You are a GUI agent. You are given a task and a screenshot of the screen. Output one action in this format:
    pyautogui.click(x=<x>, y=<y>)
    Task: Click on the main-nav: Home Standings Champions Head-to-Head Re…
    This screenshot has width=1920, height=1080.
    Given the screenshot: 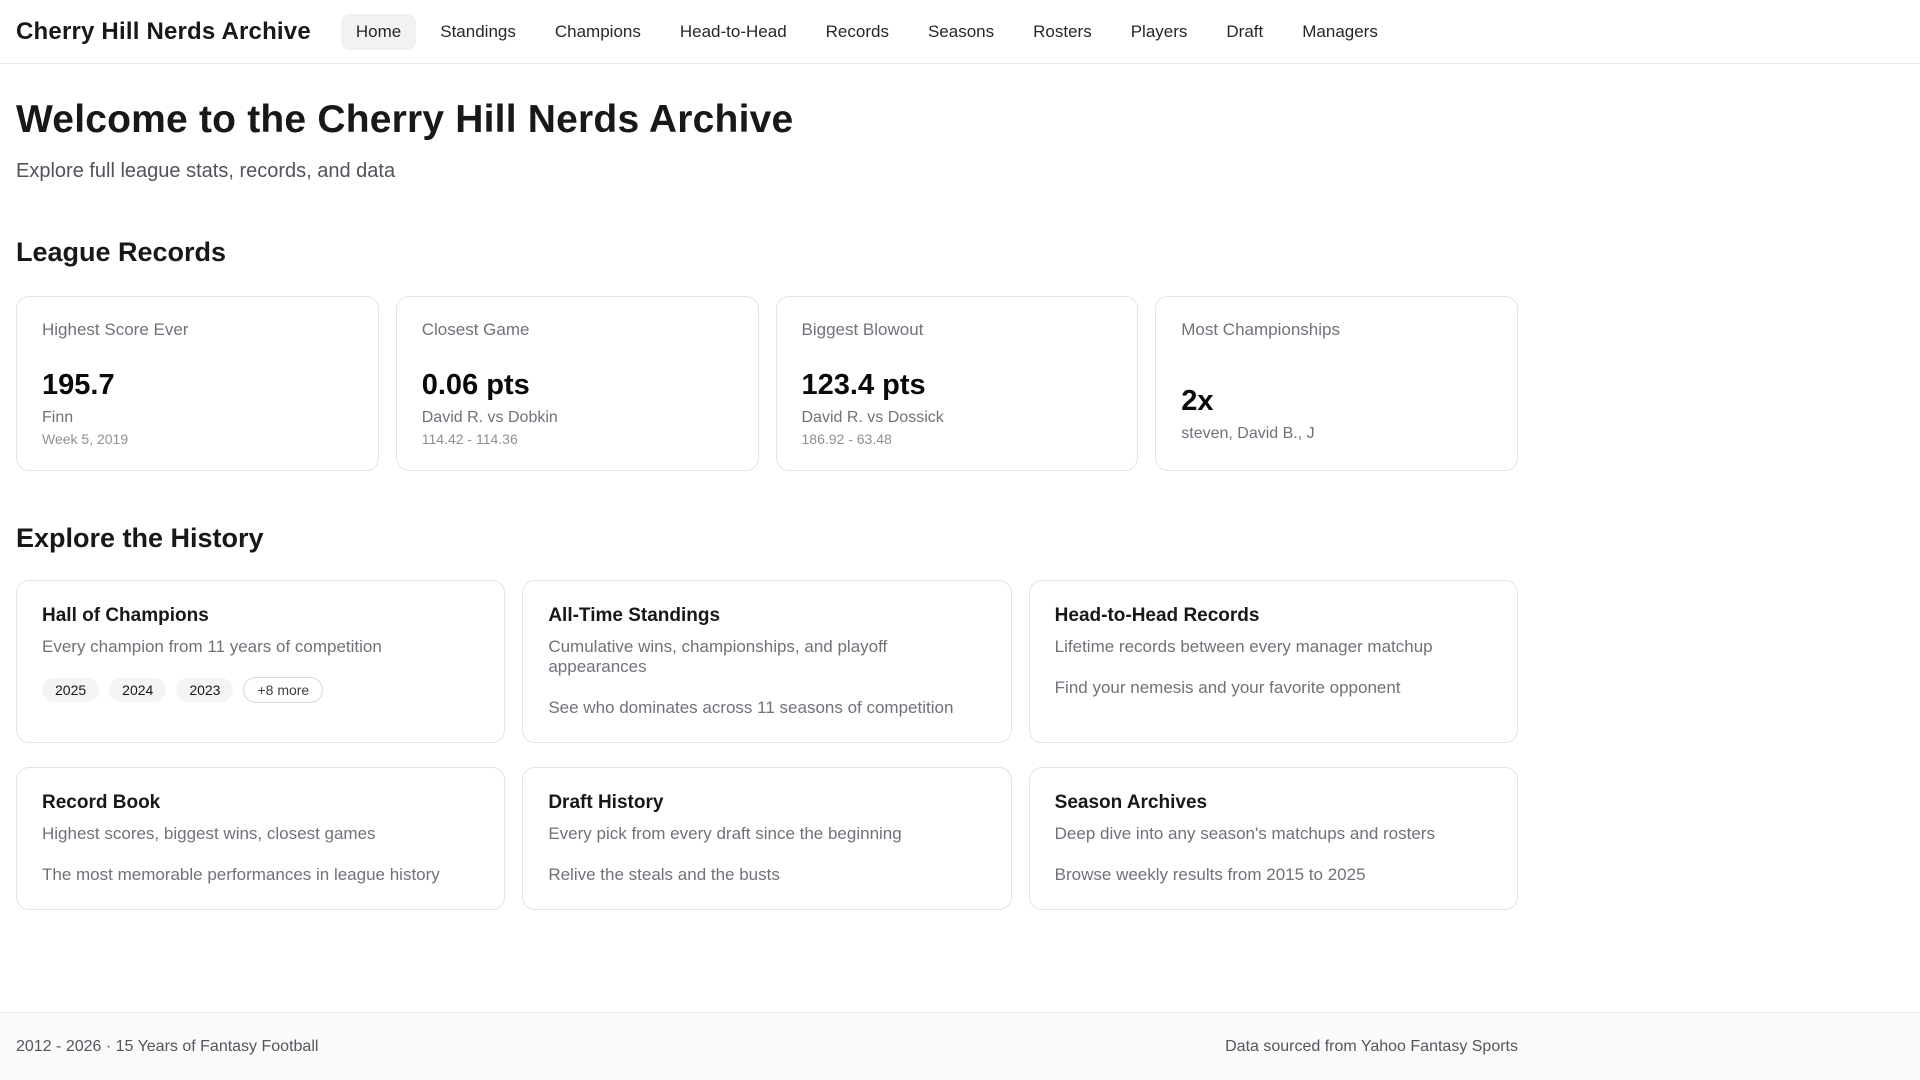 What is the action you would take?
    pyautogui.click(x=866, y=31)
    